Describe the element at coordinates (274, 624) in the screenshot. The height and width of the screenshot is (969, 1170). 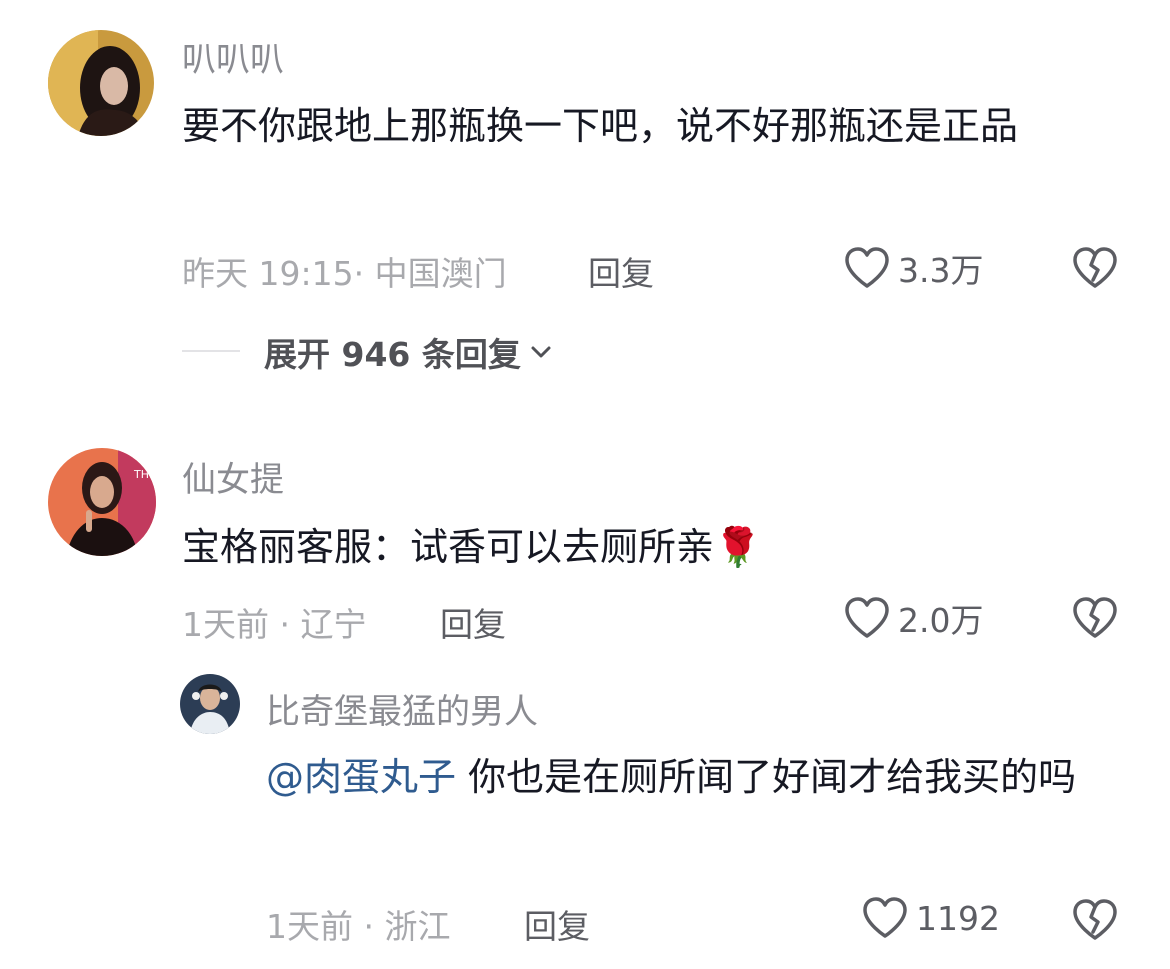
I see `comment-meta: 1天前 · 辽宁` at that location.